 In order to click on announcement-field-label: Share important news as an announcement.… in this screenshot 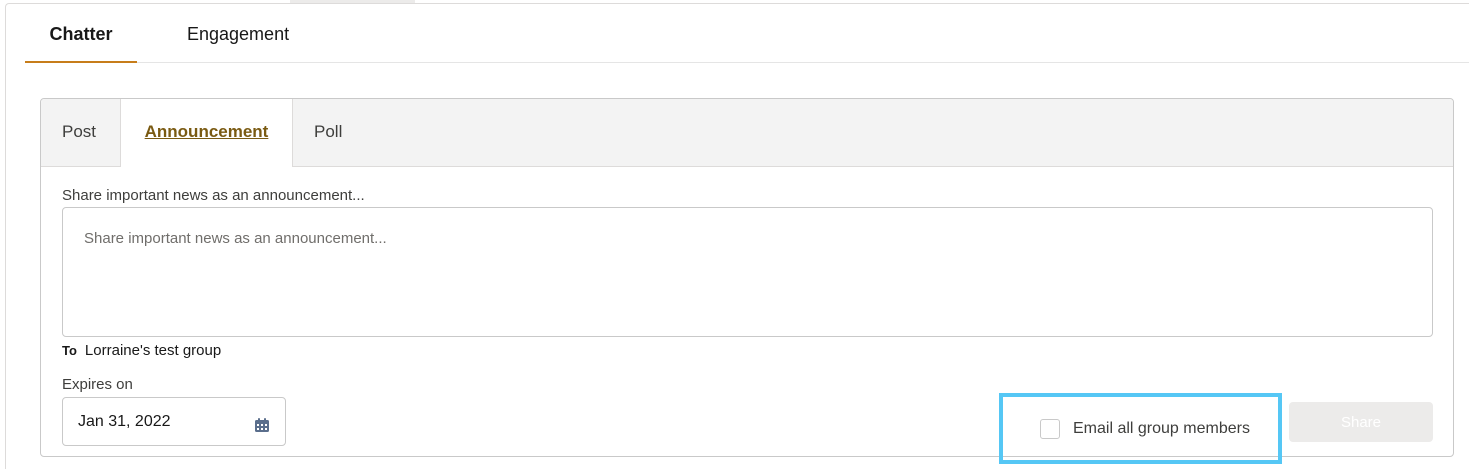, I will do `click(213, 195)`.